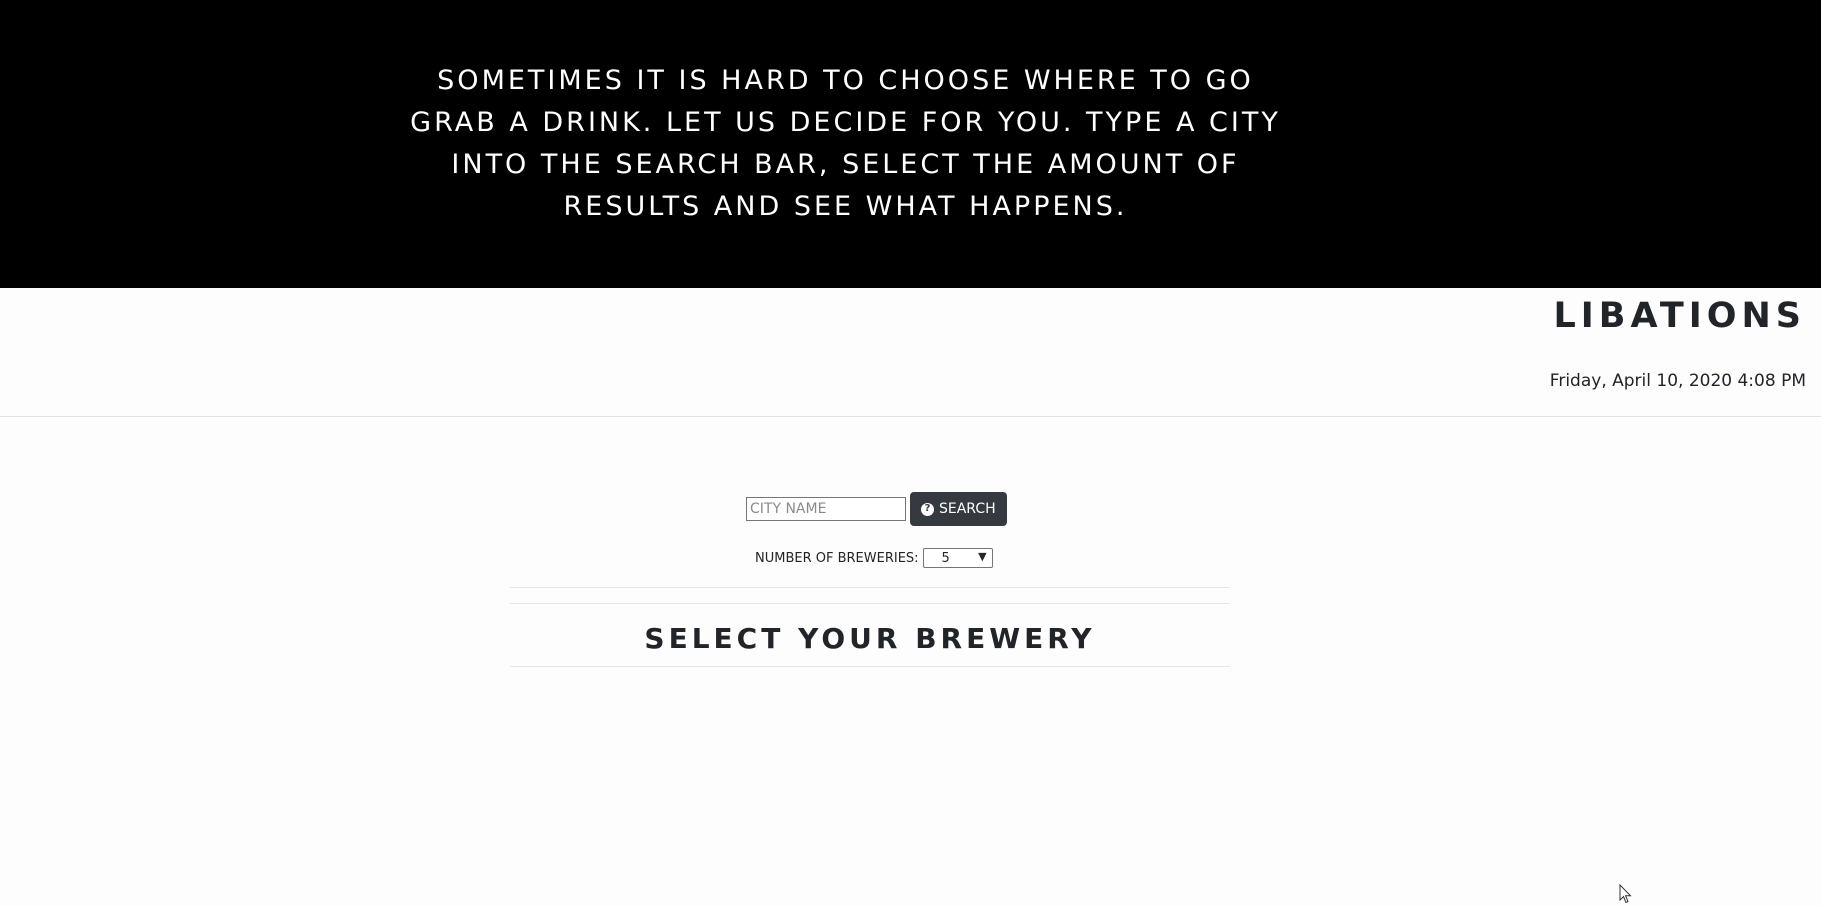  Describe the element at coordinates (870, 638) in the screenshot. I see `results-section-title: SELECT YOUR BREWERY` at that location.